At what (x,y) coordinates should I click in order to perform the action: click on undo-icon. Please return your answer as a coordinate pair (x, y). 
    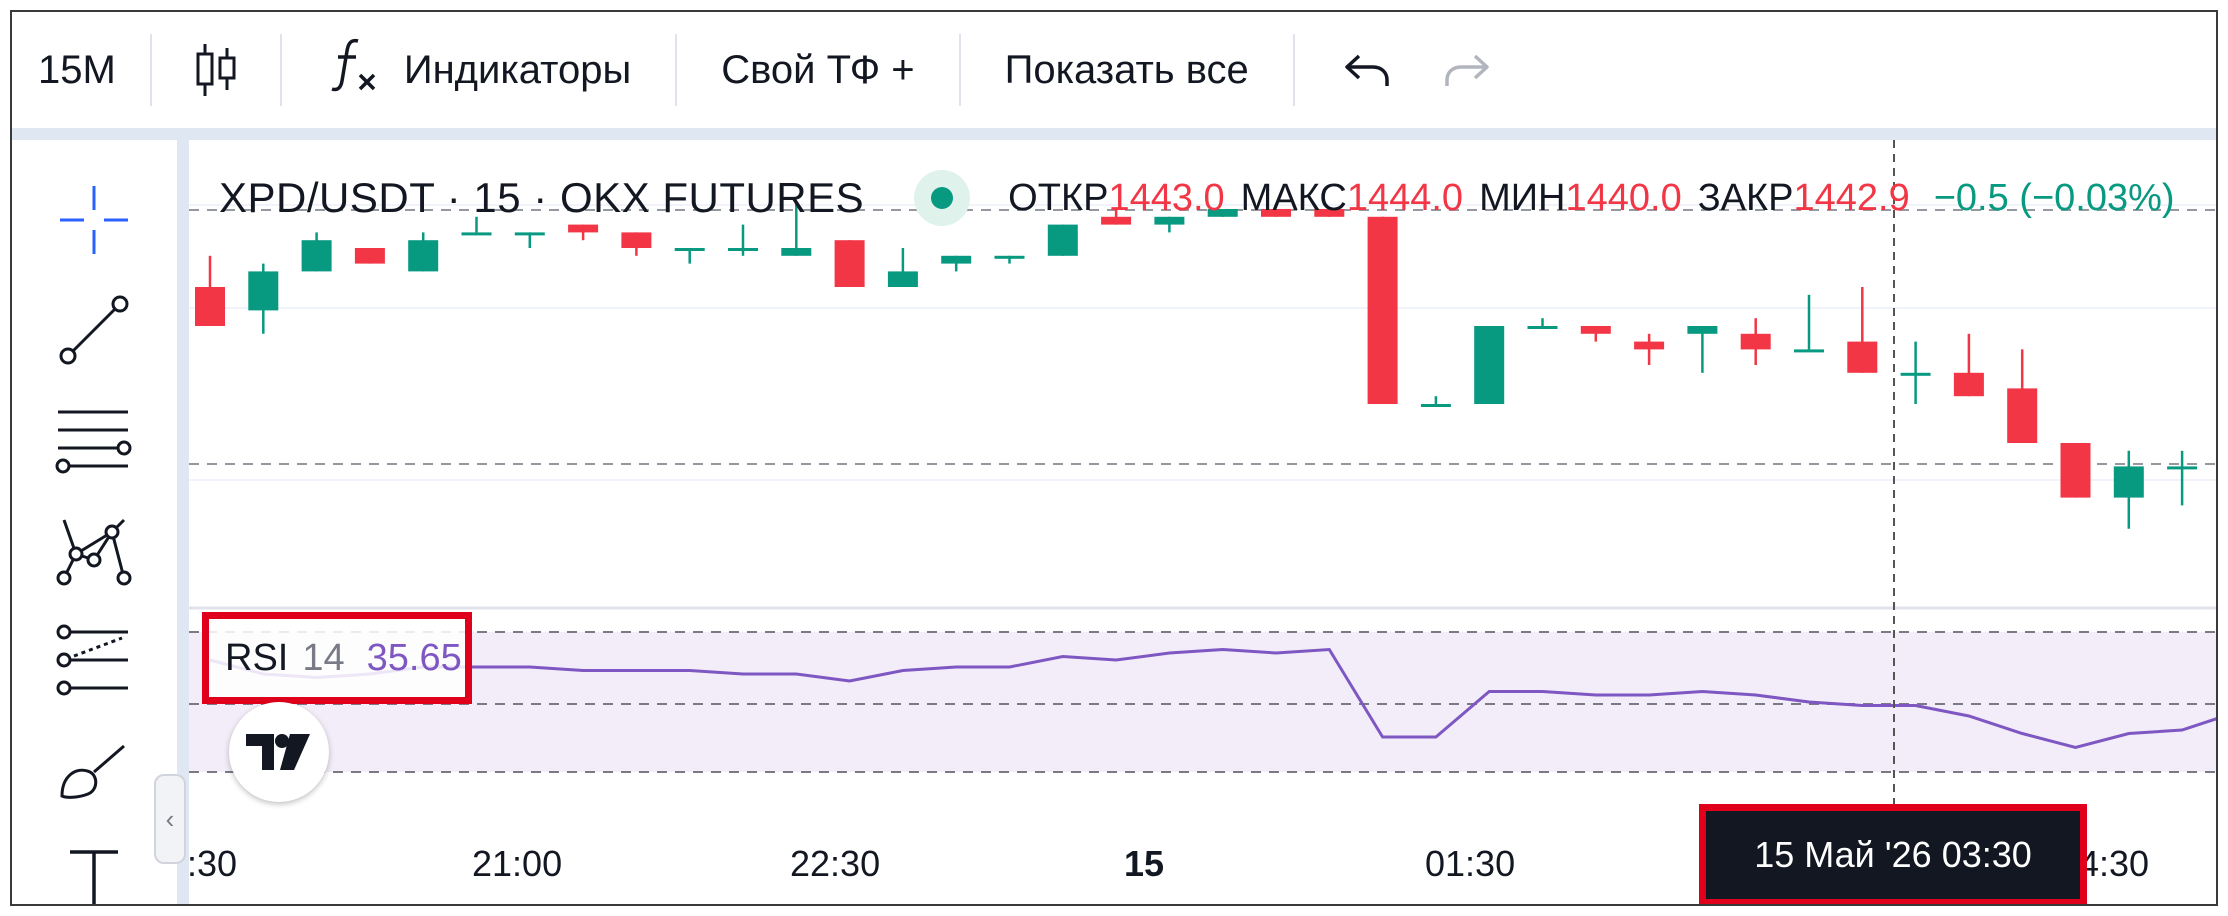
    Looking at the image, I should click on (1367, 70).